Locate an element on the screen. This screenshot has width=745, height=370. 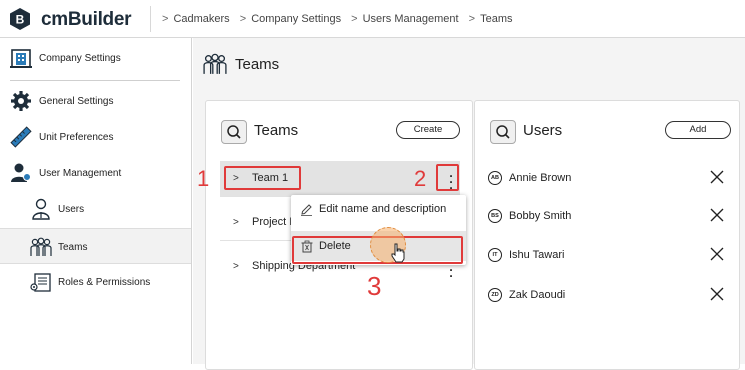
step-number-3: 3 is located at coordinates (374, 286).